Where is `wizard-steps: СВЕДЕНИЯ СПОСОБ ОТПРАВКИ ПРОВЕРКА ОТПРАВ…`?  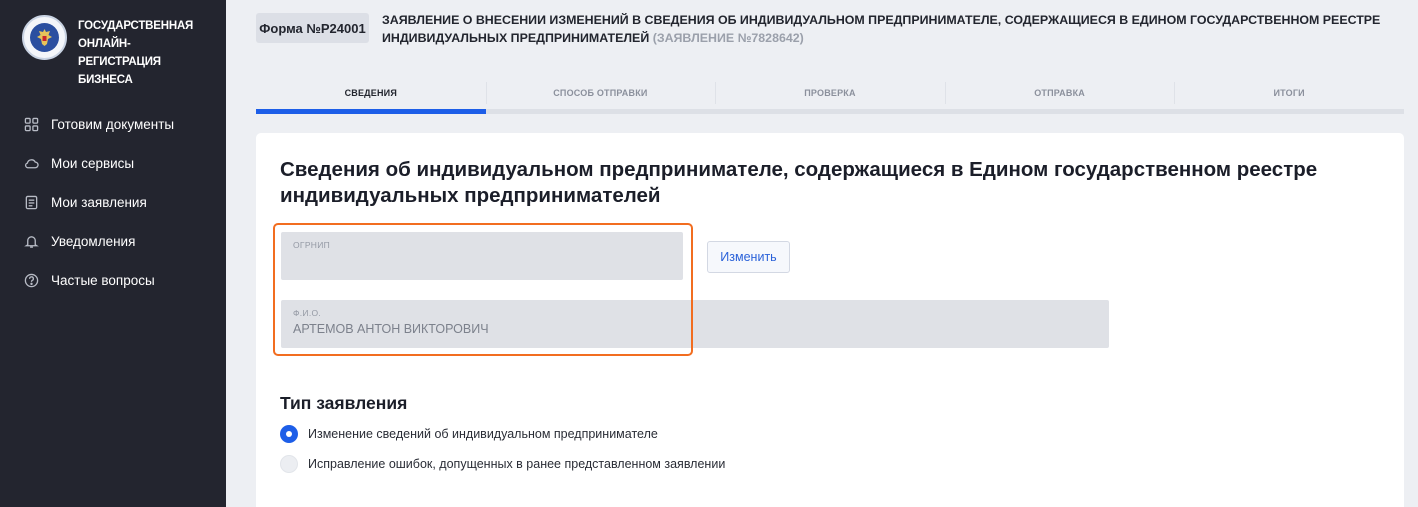
wizard-steps: СВЕДЕНИЯ СПОСОБ ОТПРАВКИ ПРОВЕРКА ОТПРАВ… is located at coordinates (830, 98).